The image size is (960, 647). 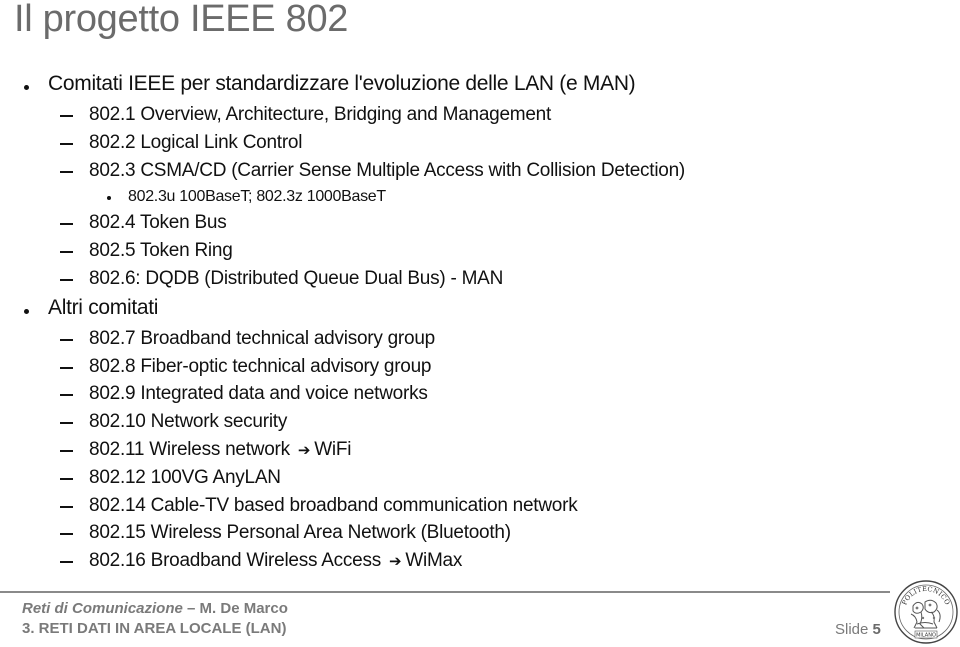 I want to click on politecnico-logo-icon: POLITECNICO MILANO, so click(x=926, y=612).